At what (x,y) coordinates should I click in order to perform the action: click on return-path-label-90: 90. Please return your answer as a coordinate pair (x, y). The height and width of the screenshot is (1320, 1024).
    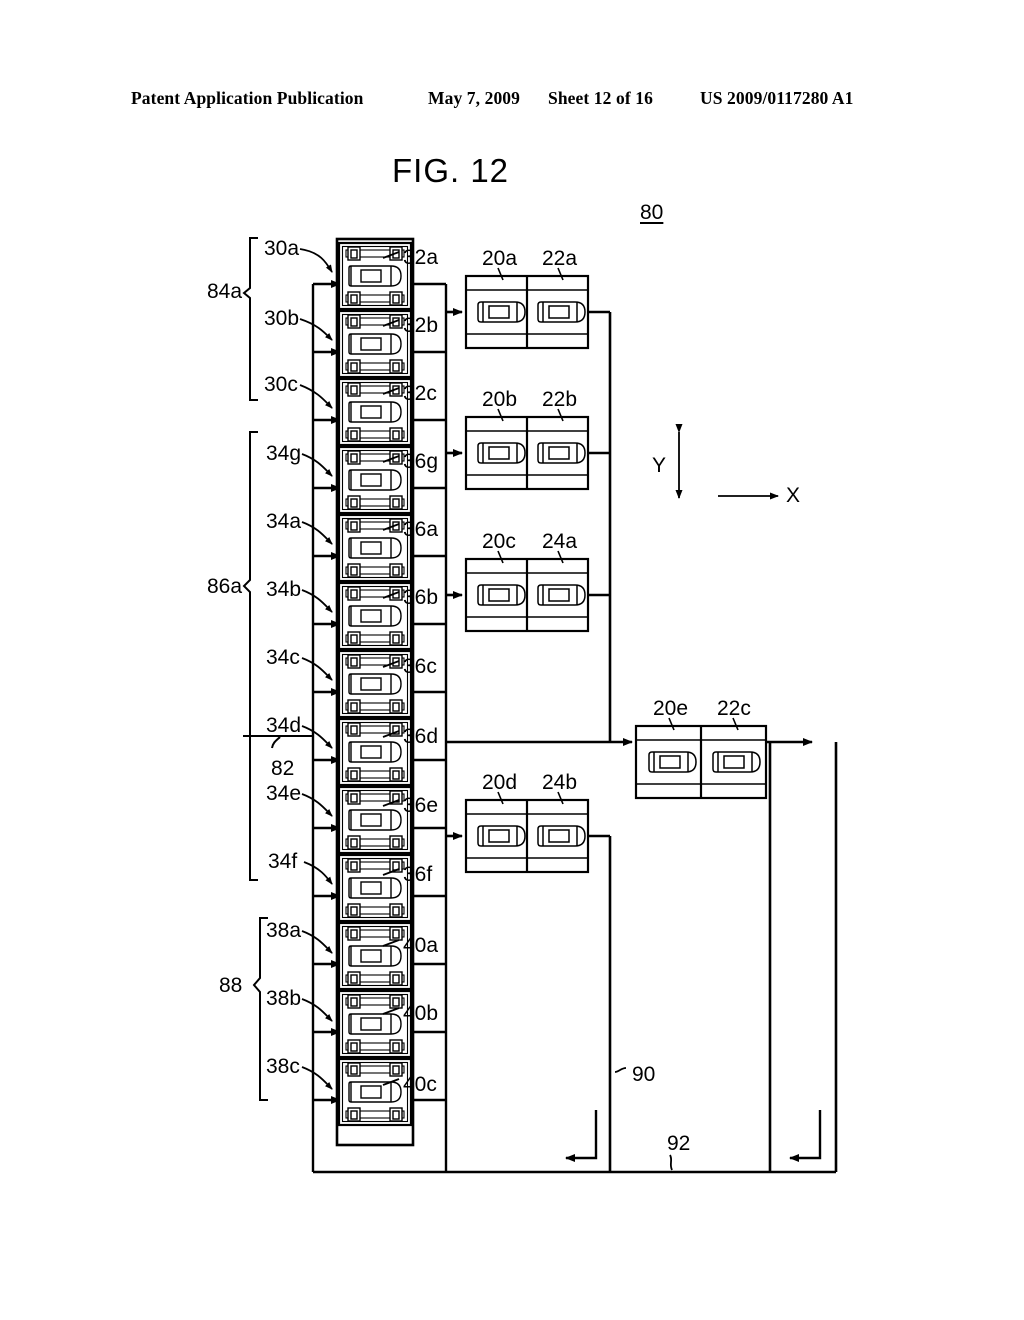
    Looking at the image, I should click on (644, 1074).